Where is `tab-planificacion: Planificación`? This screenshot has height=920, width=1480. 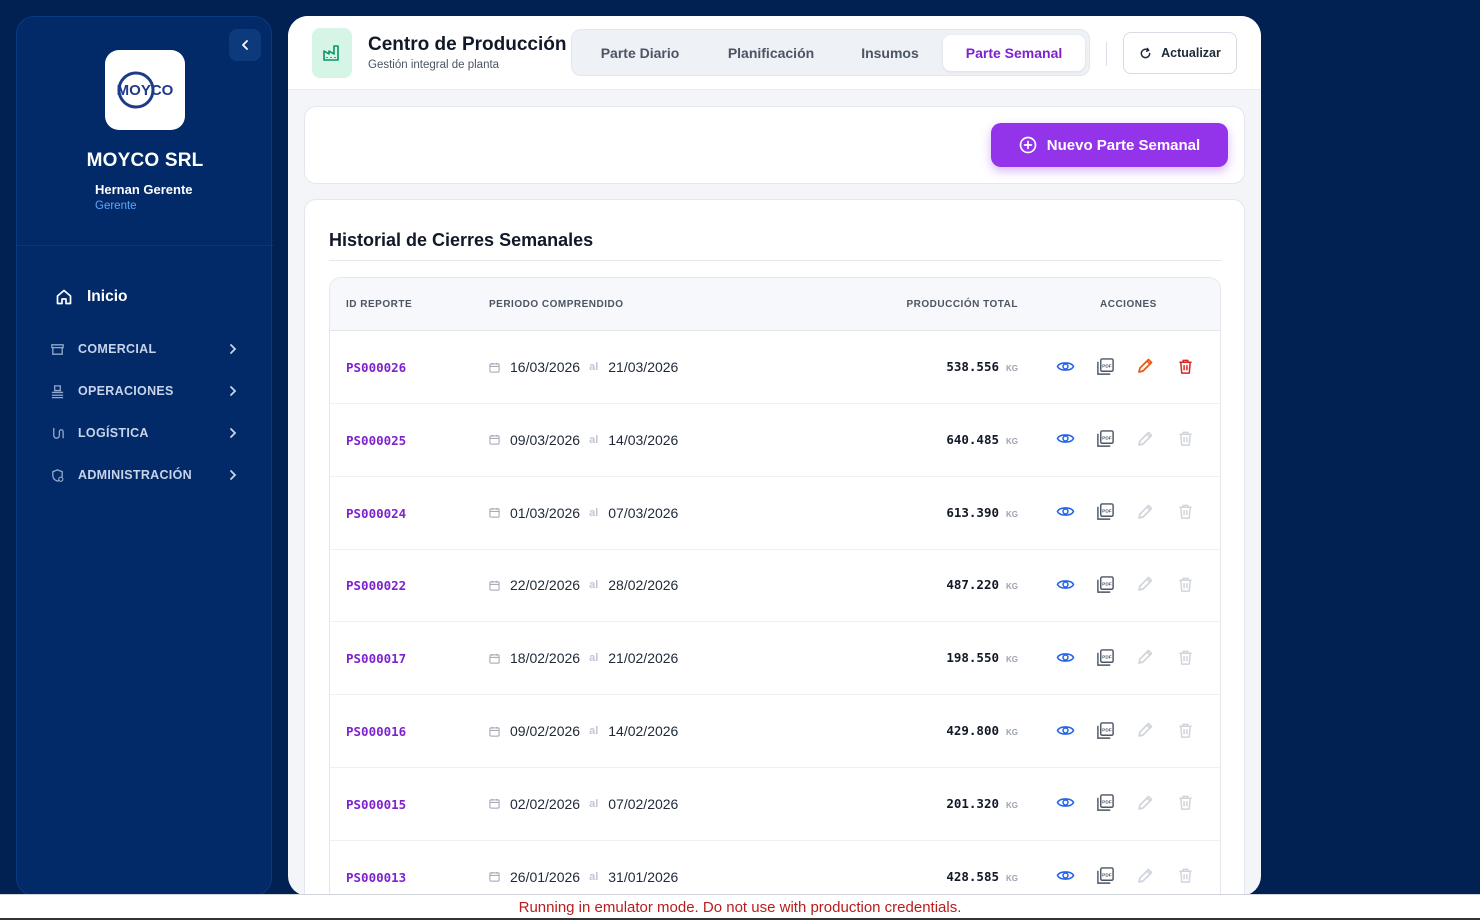 tab-planificacion: Planificación is located at coordinates (771, 53).